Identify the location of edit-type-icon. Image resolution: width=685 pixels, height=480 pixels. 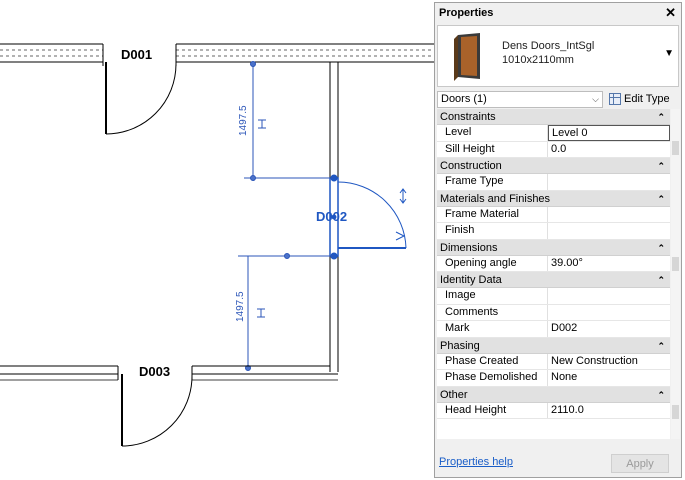
(615, 99).